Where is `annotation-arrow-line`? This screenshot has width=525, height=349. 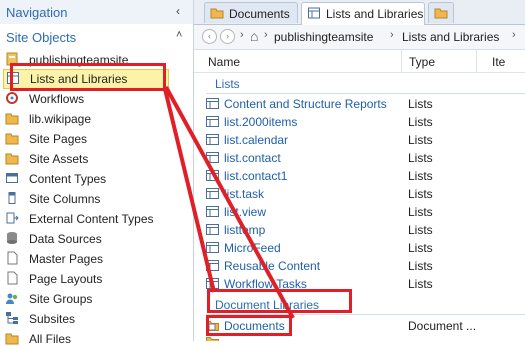
annotation-arrow-line is located at coordinates (189, 190).